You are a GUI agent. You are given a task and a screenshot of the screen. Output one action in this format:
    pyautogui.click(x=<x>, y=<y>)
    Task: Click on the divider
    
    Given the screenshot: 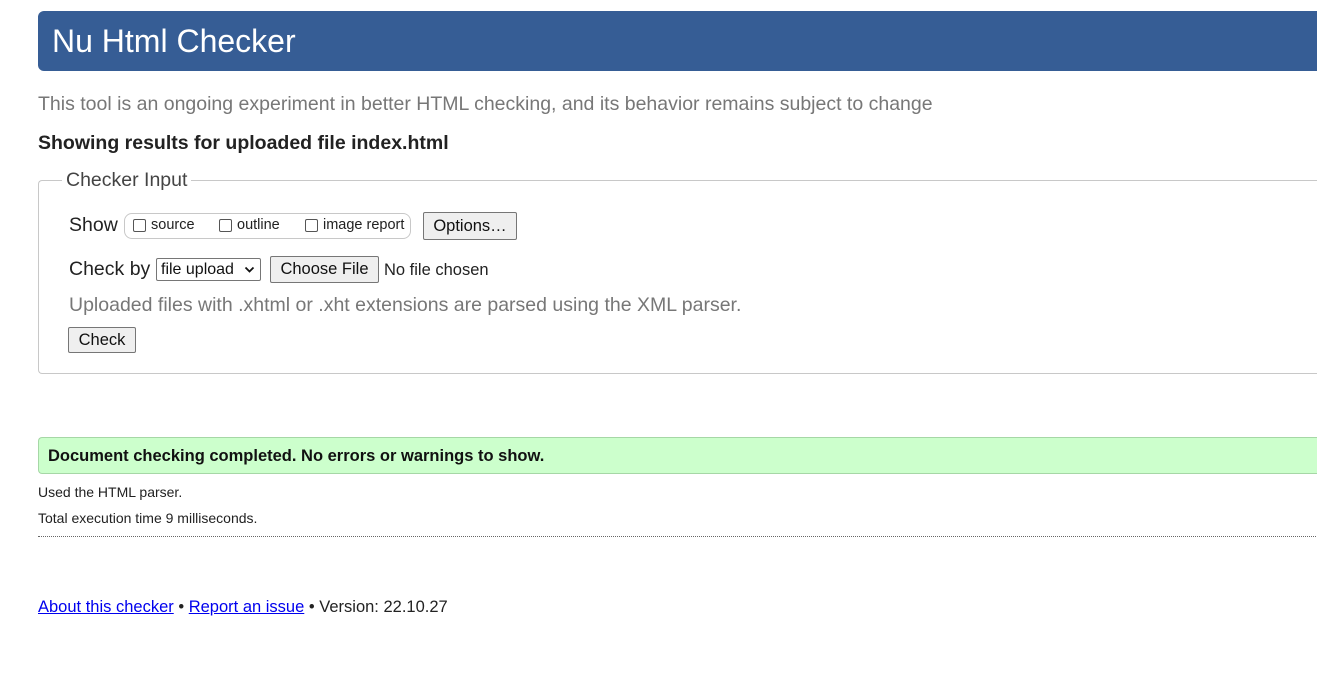 What is the action you would take?
    pyautogui.click(x=677, y=536)
    